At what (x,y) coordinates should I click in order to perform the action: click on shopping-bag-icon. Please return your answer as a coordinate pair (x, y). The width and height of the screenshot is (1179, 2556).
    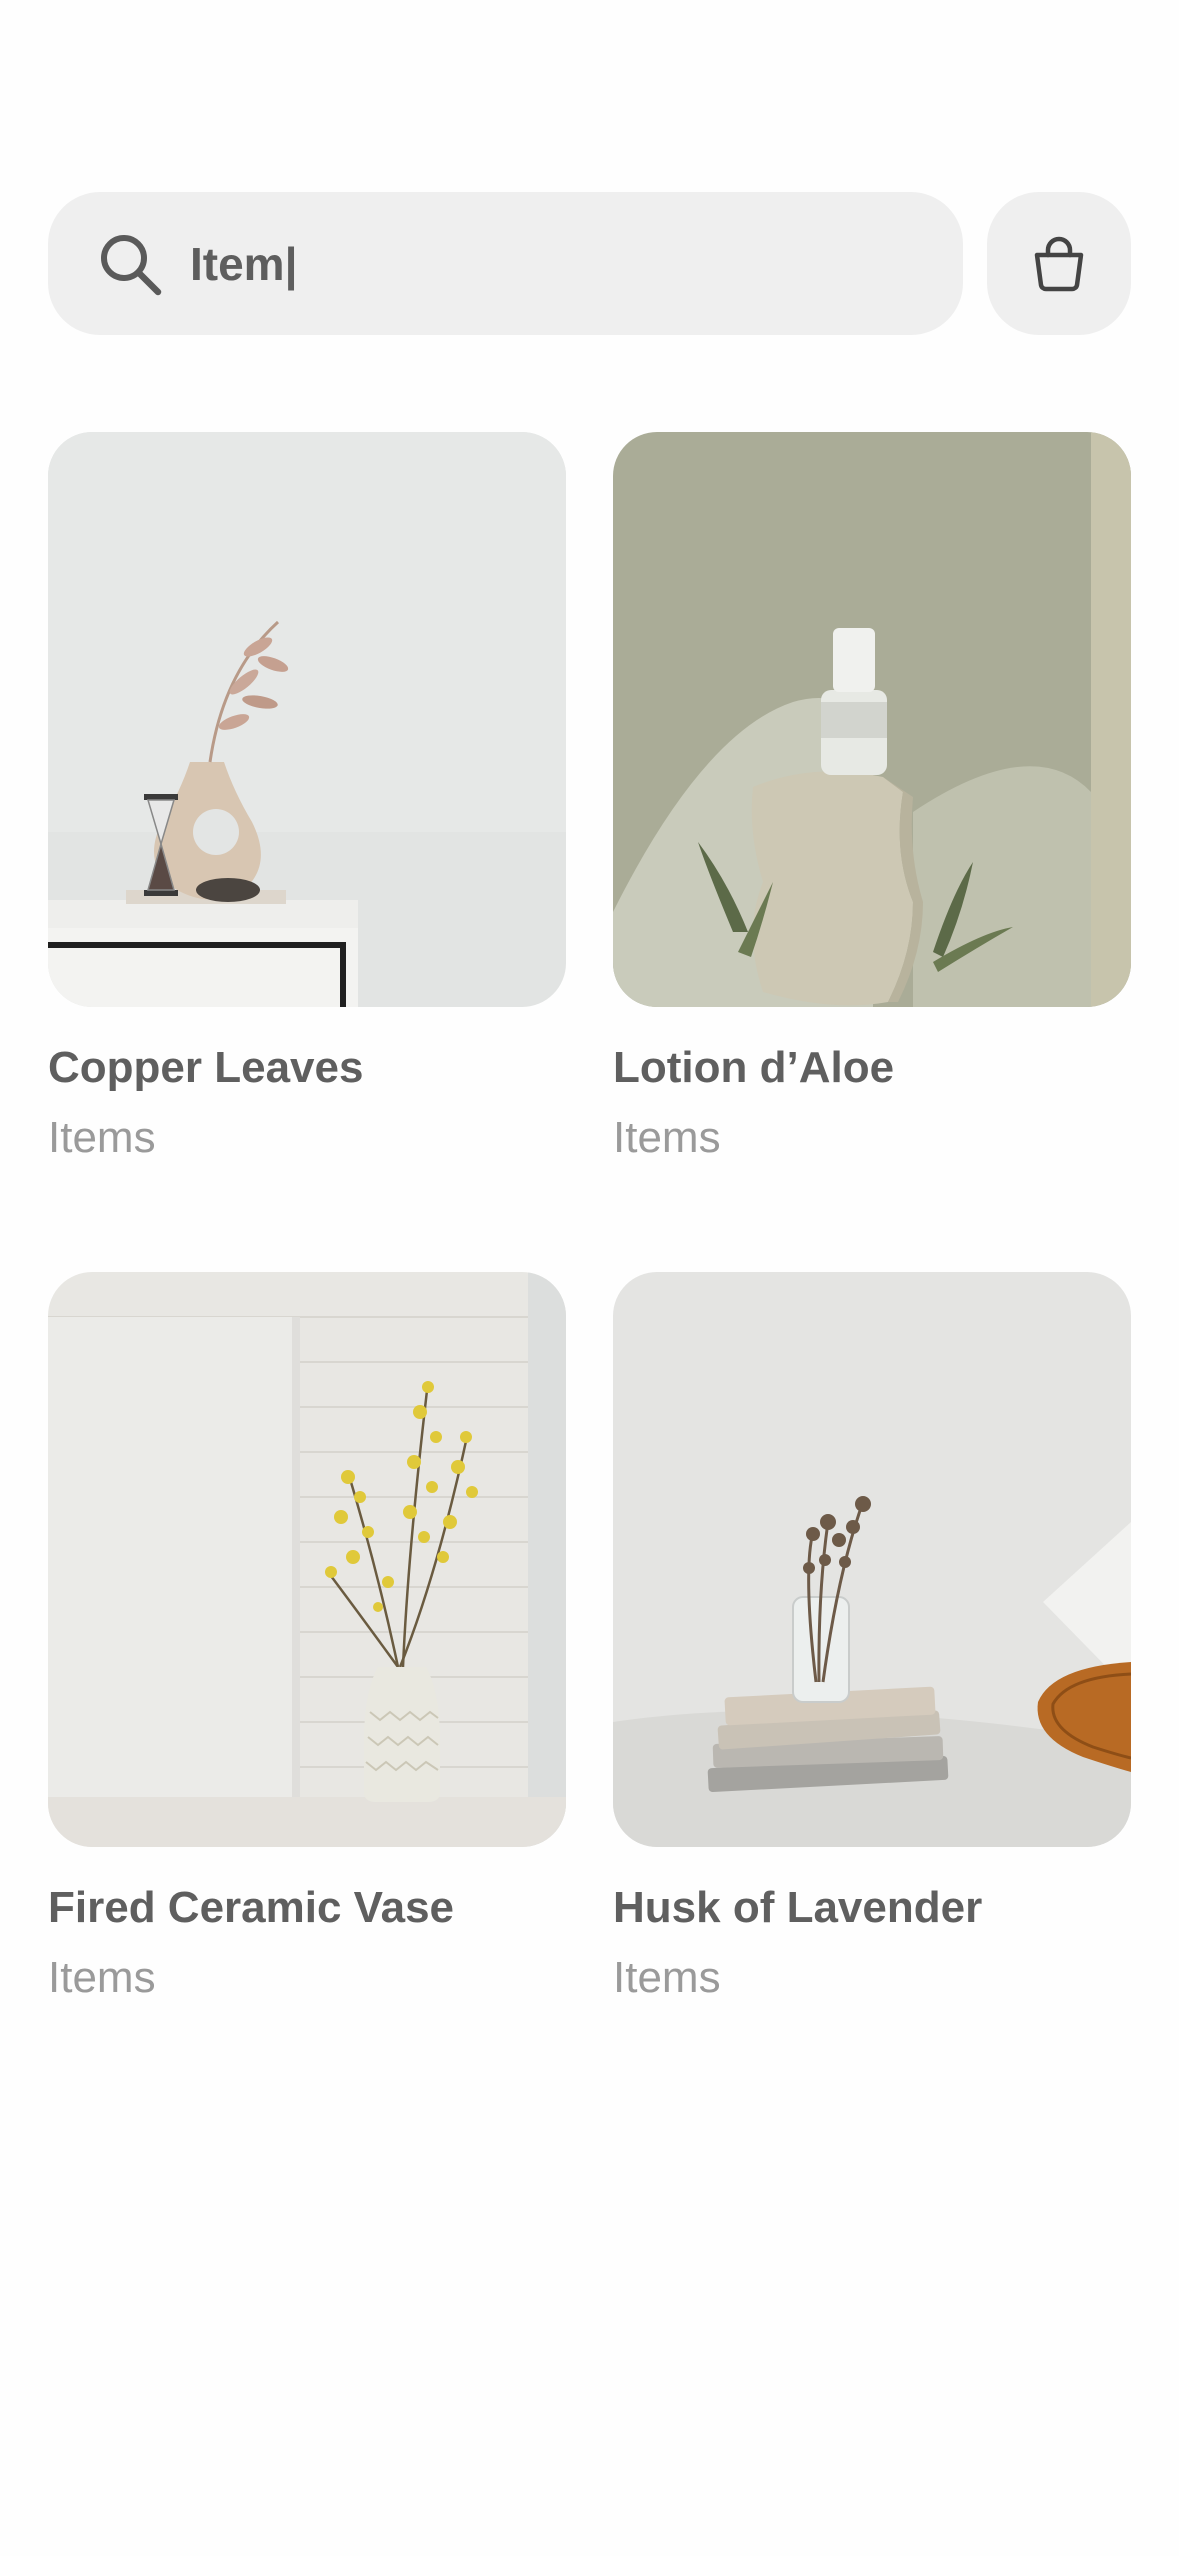
    Looking at the image, I should click on (1059, 263).